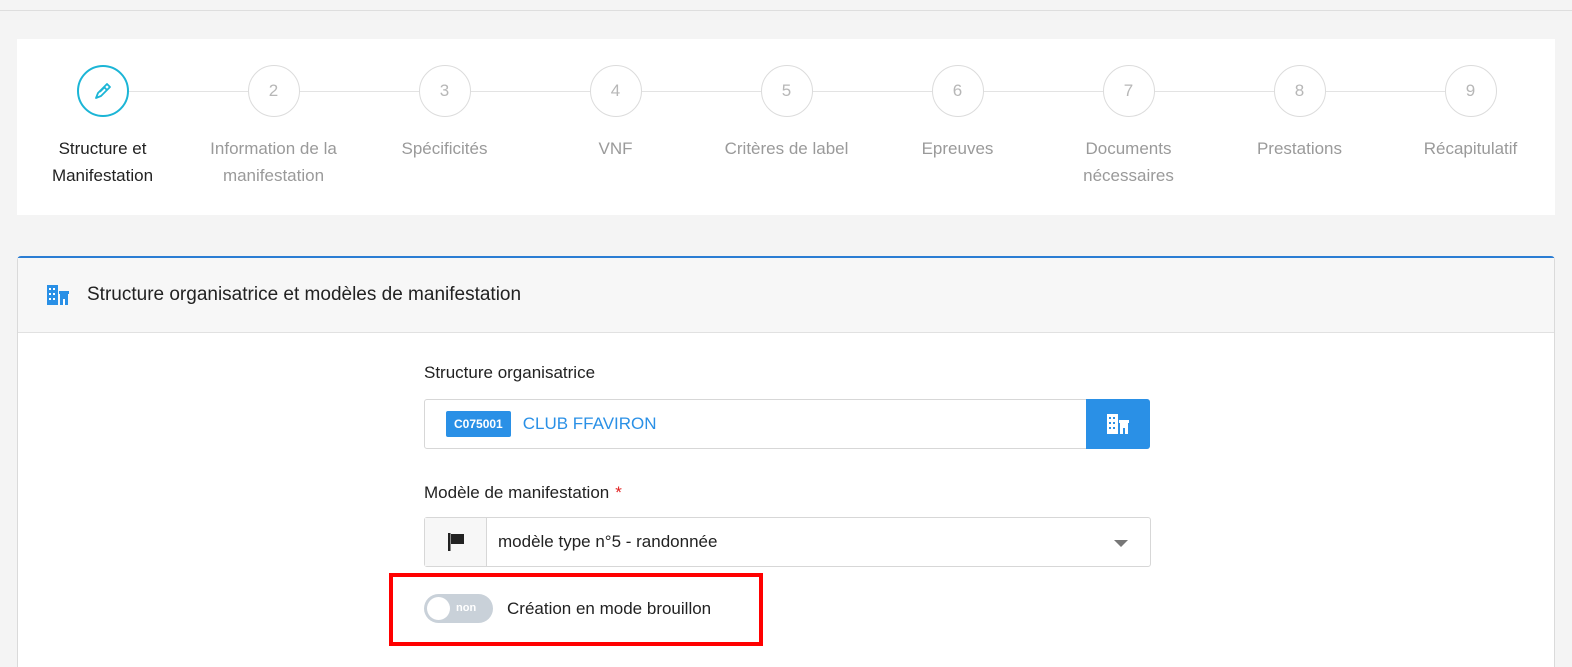 This screenshot has width=1572, height=667. I want to click on model-selected-value: modèle type n°5 - randonnée, so click(608, 541).